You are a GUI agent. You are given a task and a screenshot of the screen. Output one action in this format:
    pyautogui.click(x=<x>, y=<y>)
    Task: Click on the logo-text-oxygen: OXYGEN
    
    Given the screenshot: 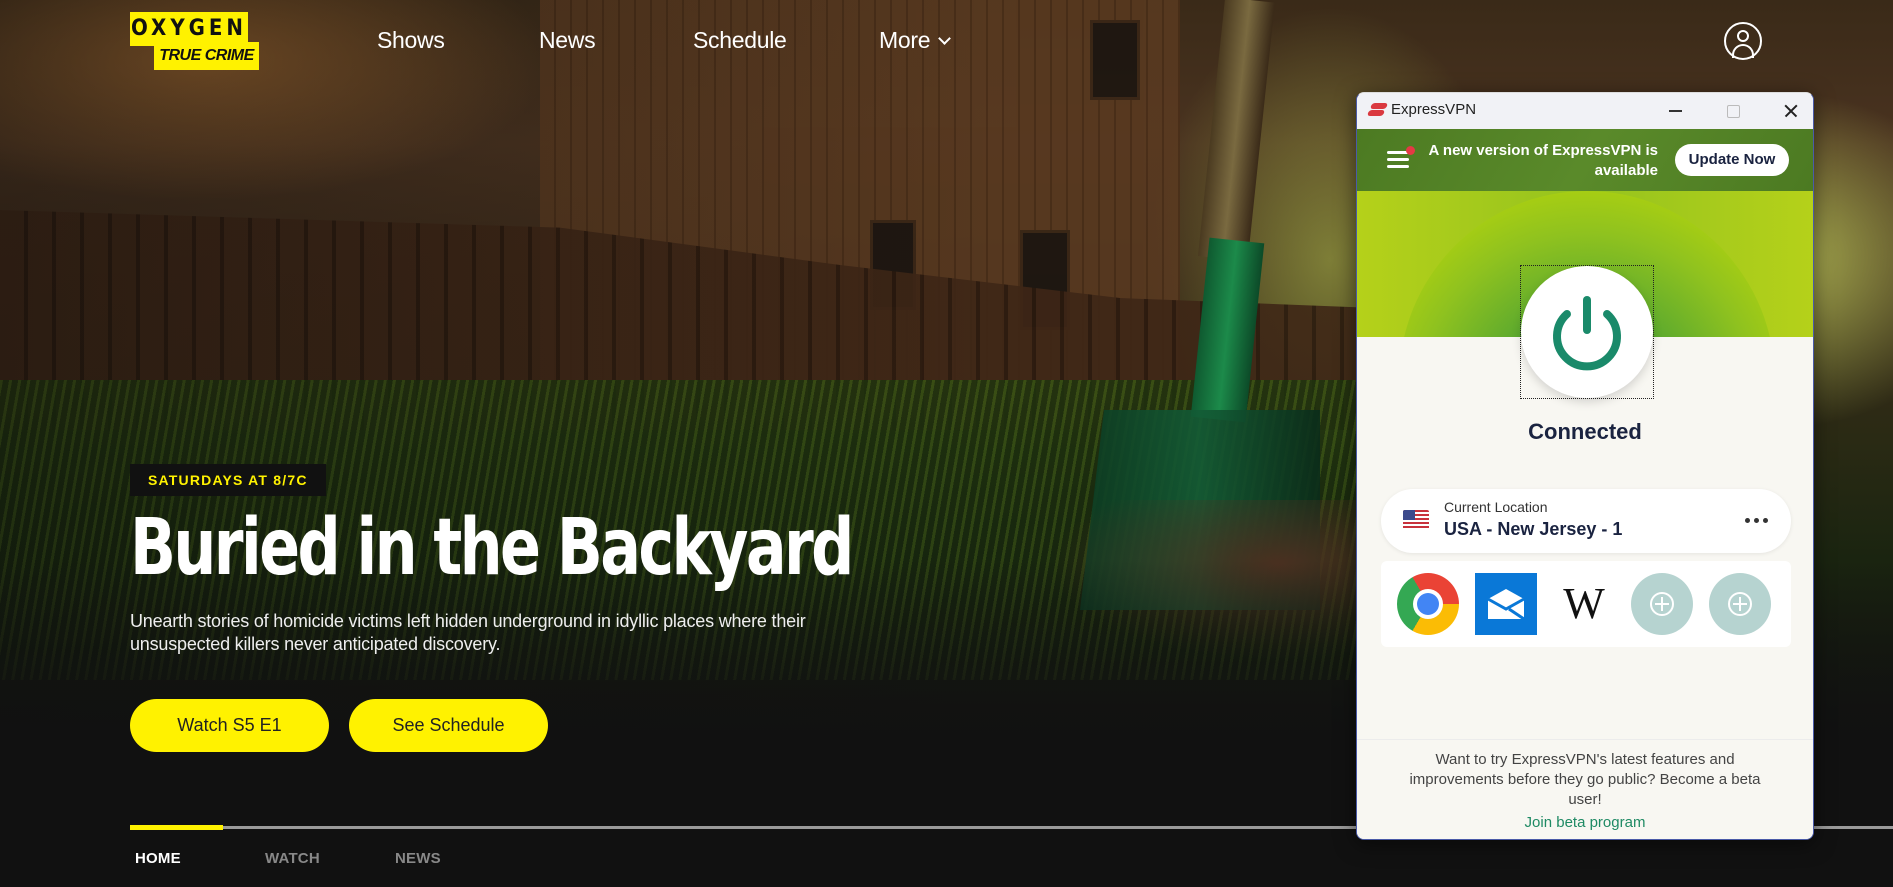 What is the action you would take?
    pyautogui.click(x=189, y=29)
    